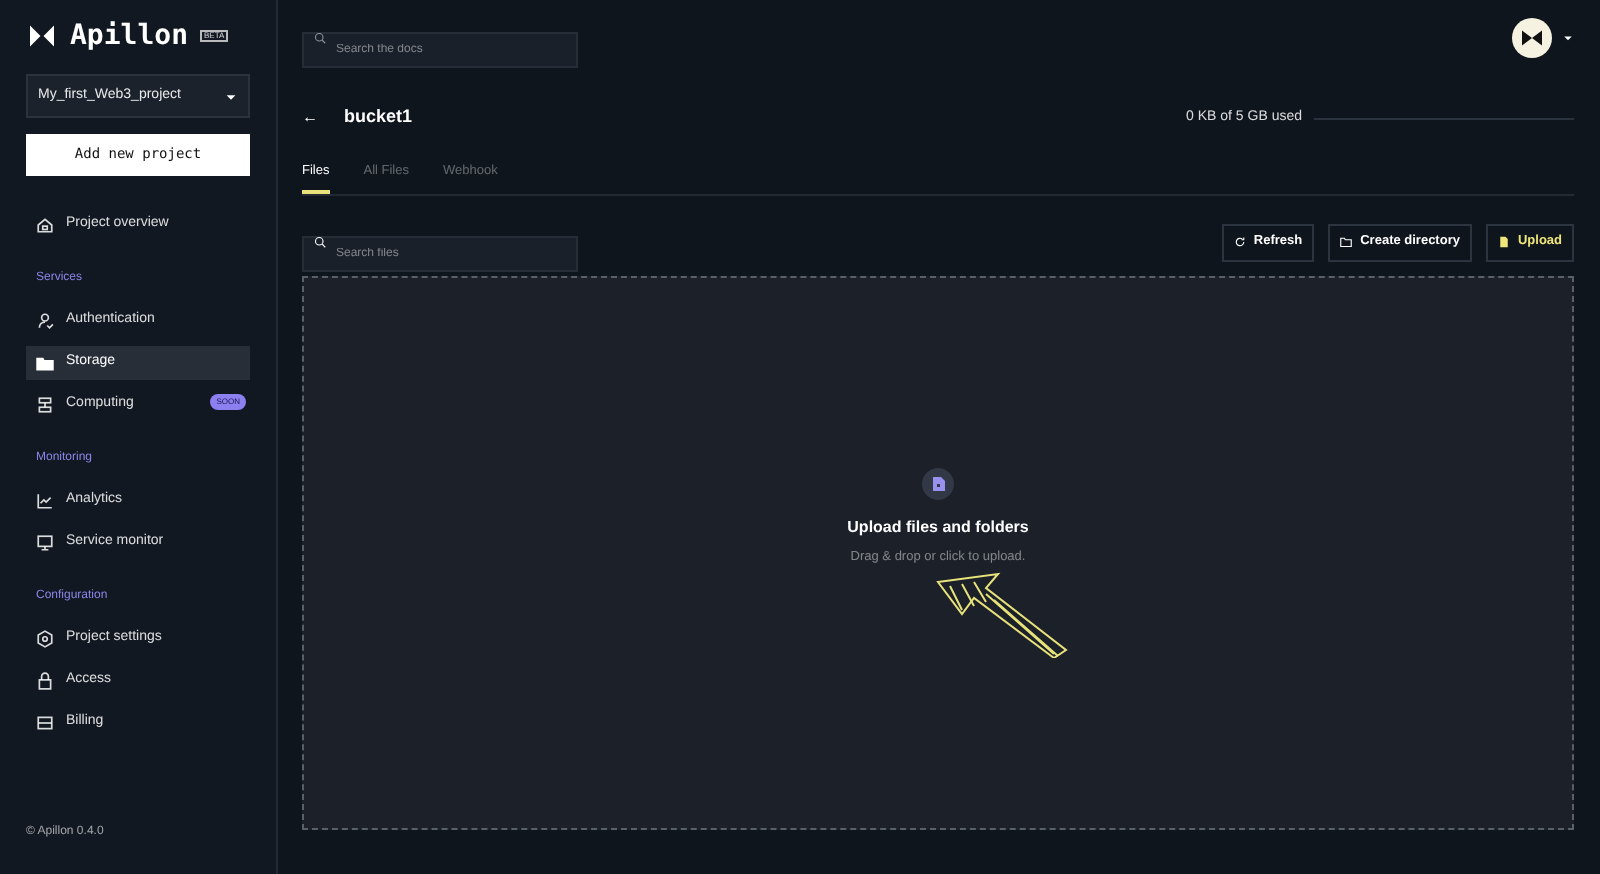 The height and width of the screenshot is (874, 1600). I want to click on logo-icon, so click(42, 36).